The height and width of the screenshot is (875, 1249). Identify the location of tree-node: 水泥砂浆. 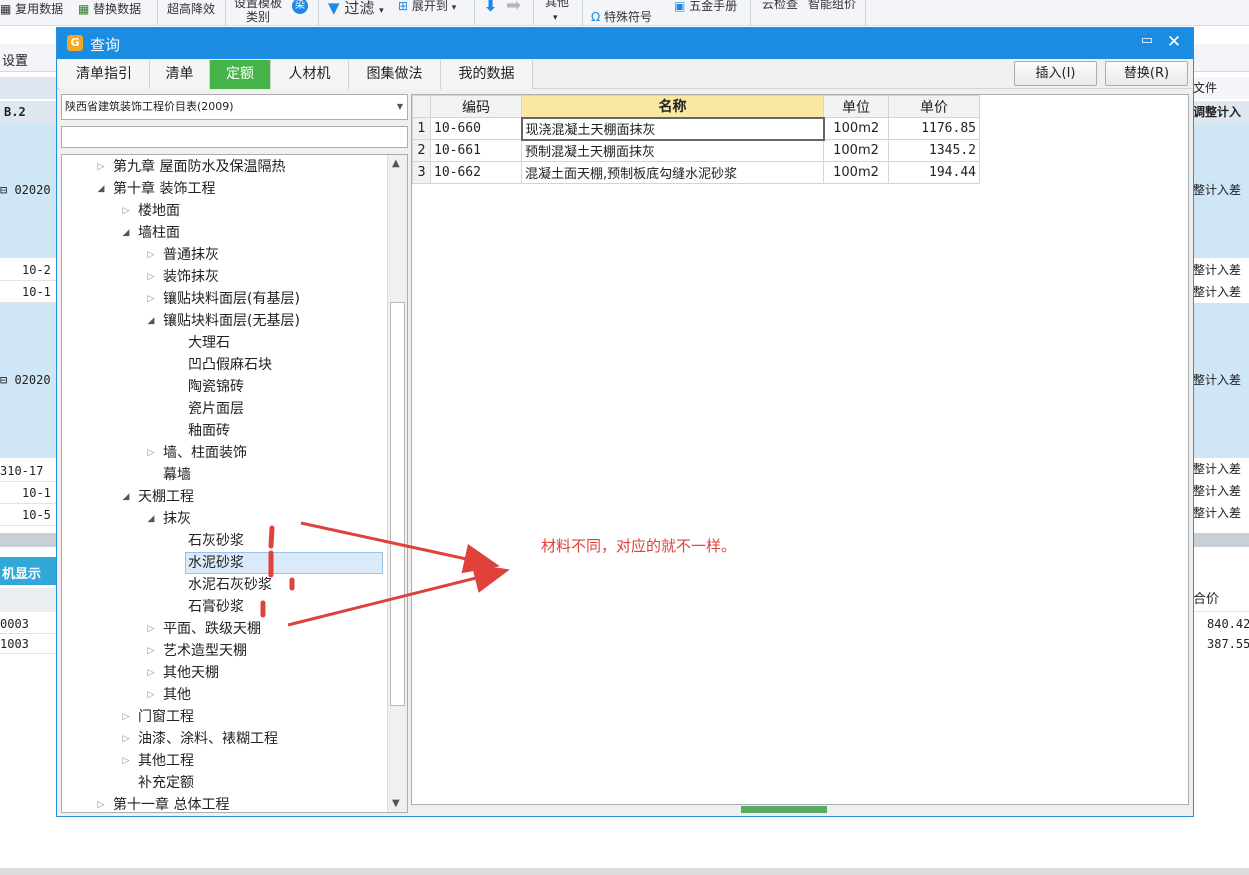
(224, 563).